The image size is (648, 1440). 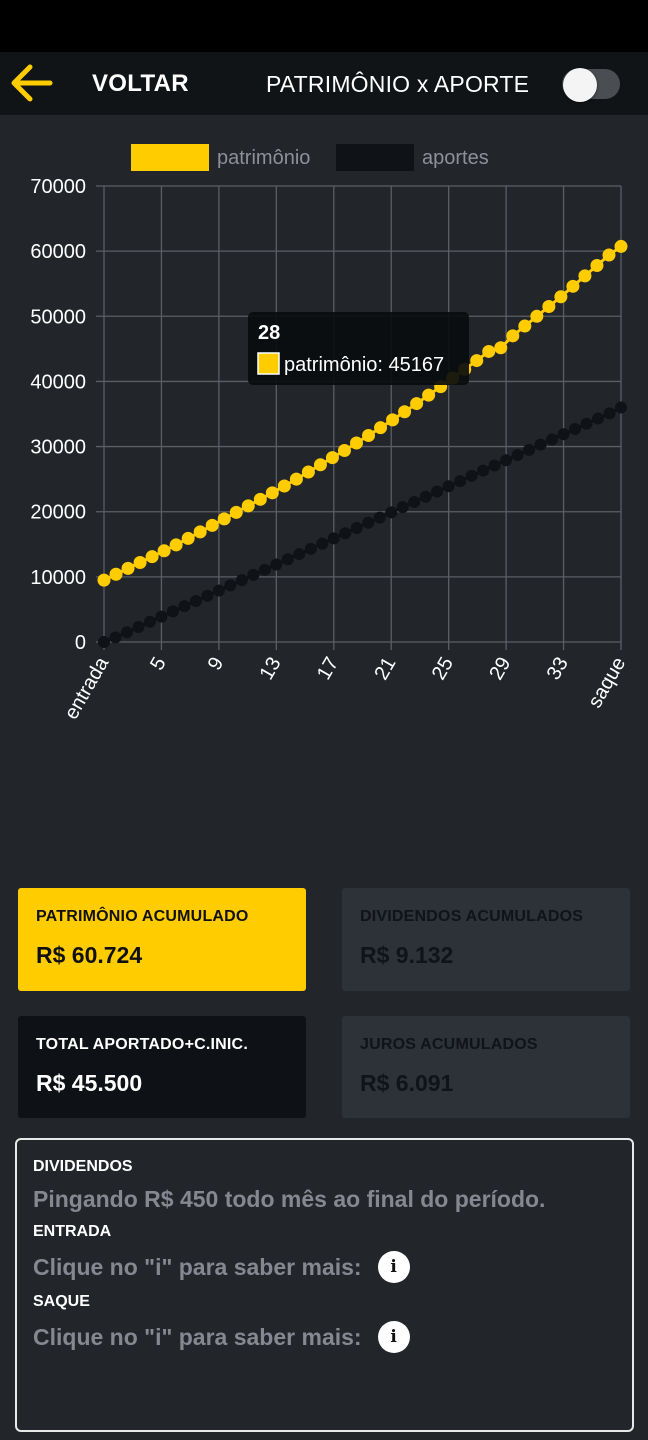 I want to click on x-tick-label: saque, so click(x=607, y=683).